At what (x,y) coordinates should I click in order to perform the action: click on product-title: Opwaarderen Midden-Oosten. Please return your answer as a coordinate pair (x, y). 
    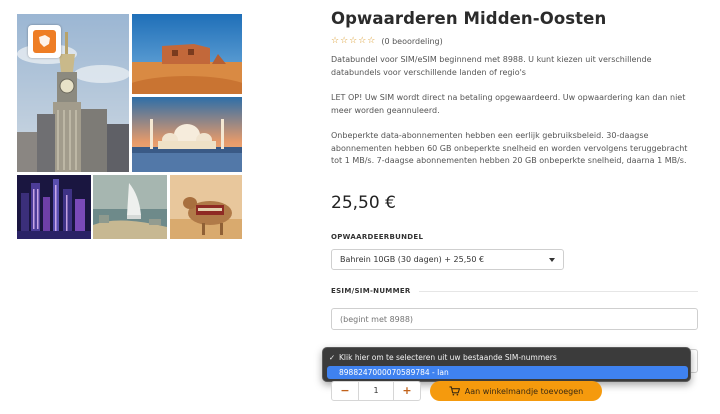
    Looking at the image, I should click on (469, 18).